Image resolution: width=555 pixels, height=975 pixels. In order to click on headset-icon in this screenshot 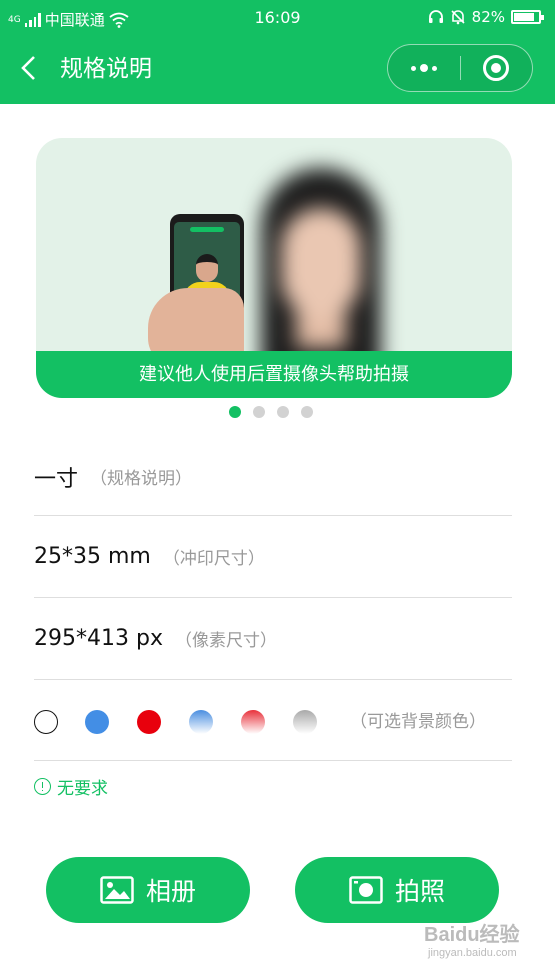, I will do `click(435, 16)`.